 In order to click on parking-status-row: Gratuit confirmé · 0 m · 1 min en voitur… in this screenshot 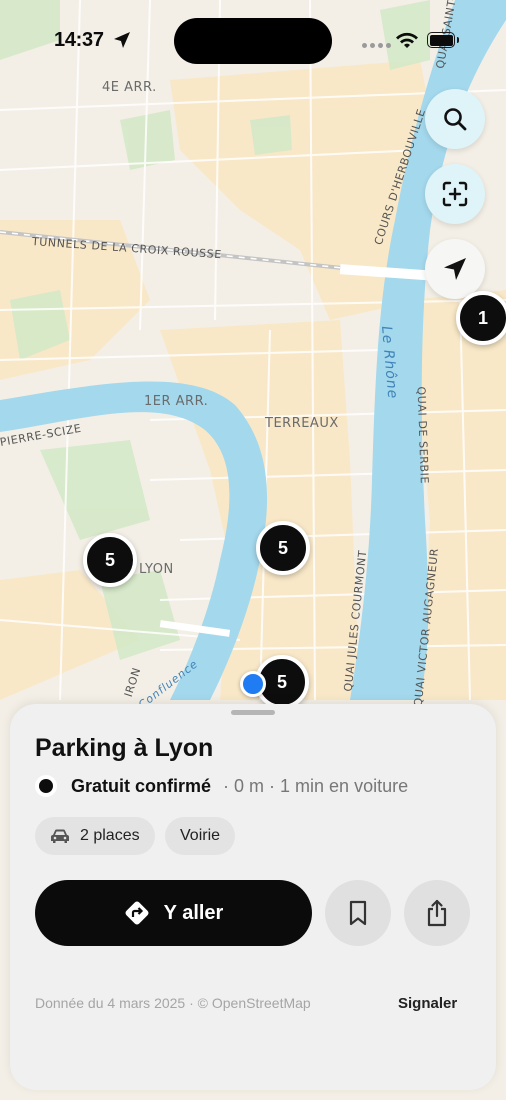, I will do `click(221, 786)`.